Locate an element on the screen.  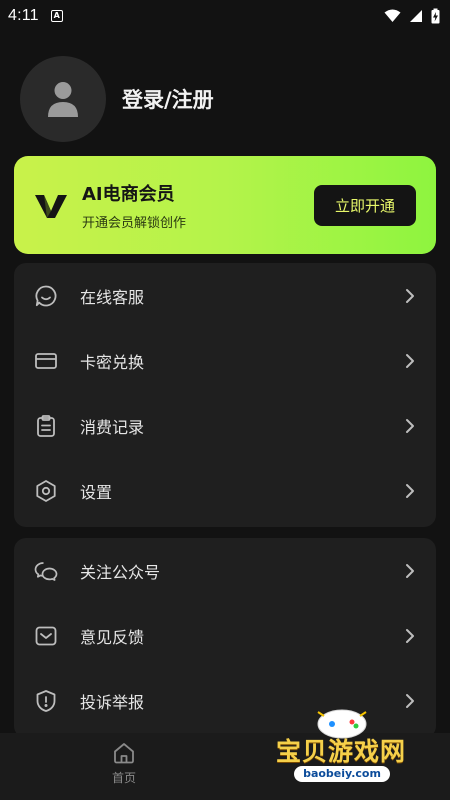
avatar is located at coordinates (63, 99).